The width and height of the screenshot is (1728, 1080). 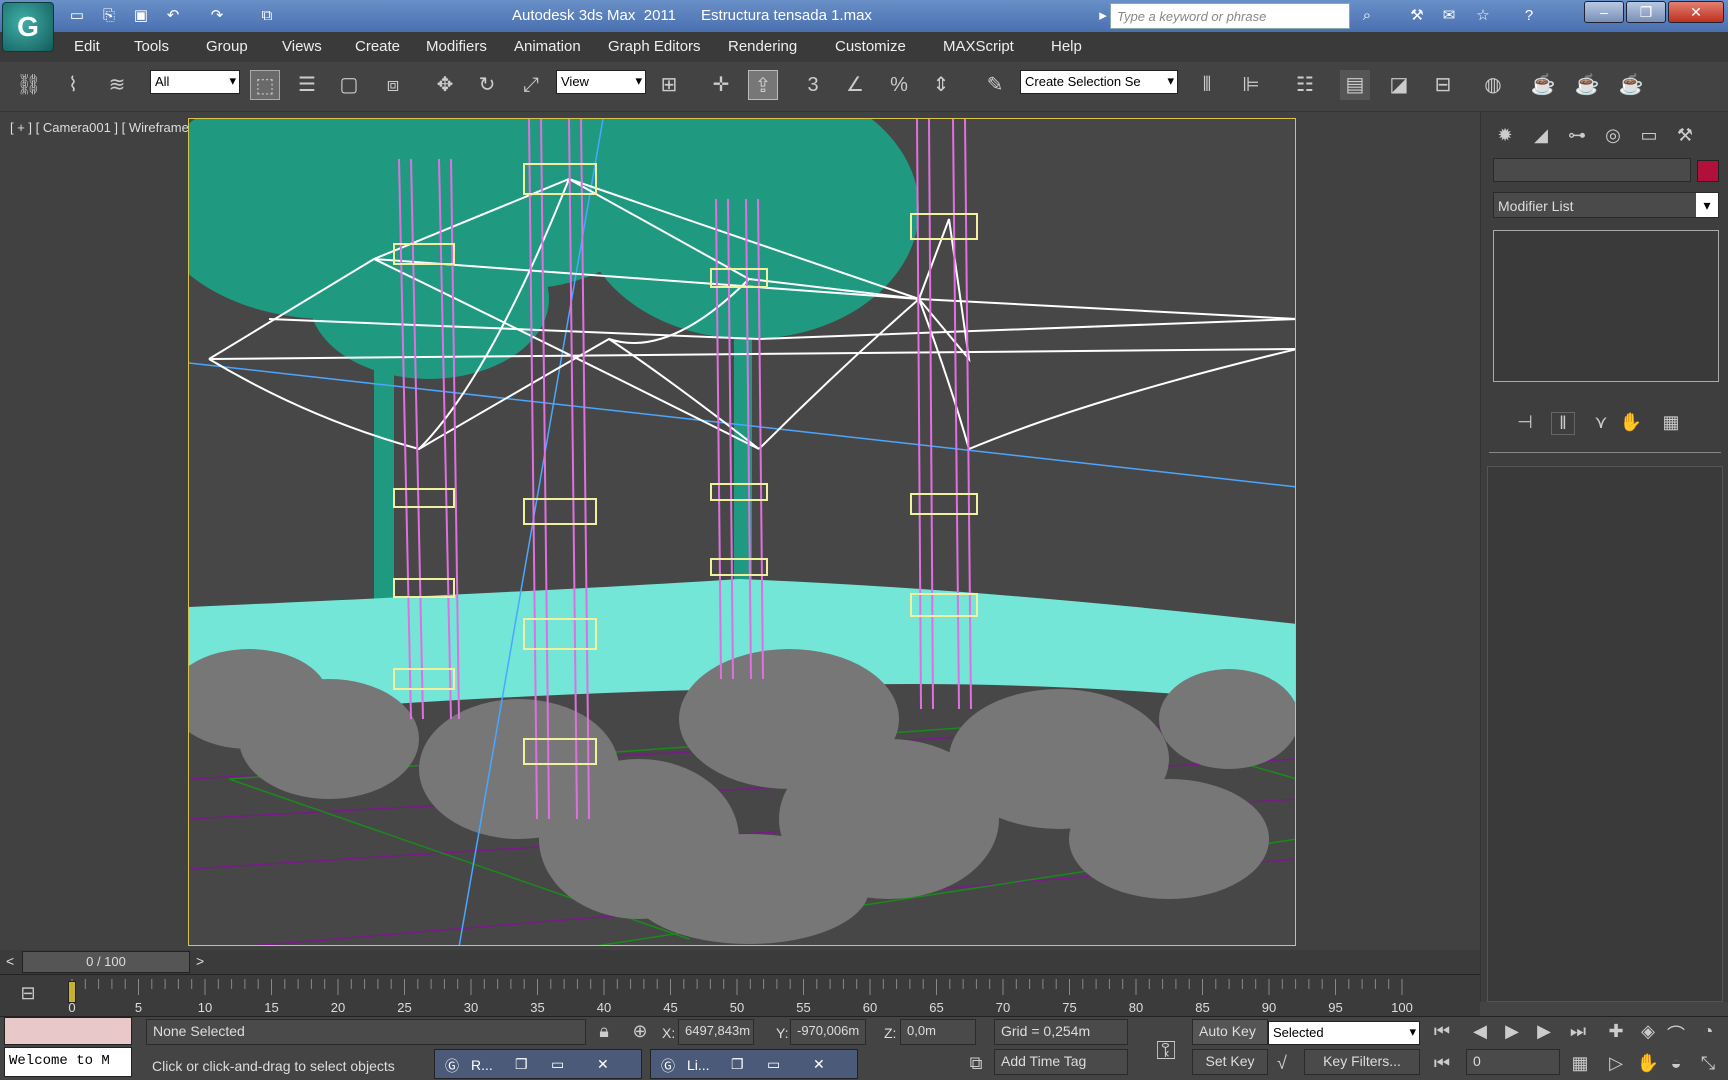 I want to click on binoculars-icon: ⌕, so click(x=1367, y=16).